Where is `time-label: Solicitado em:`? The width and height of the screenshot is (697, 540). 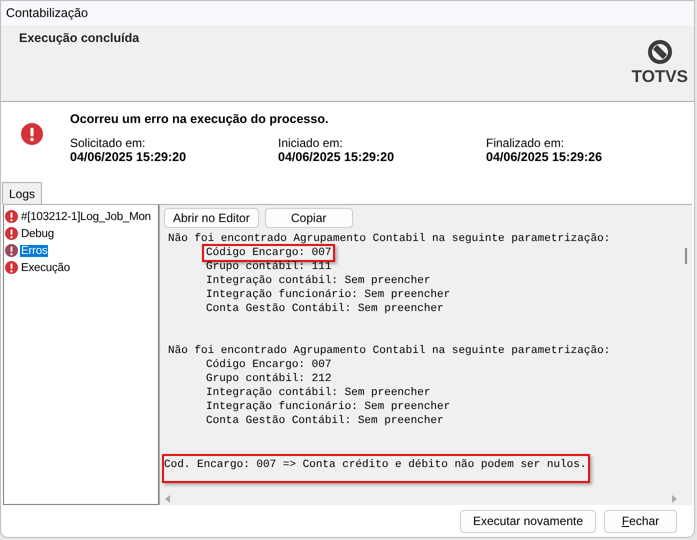
time-label: Solicitado em: is located at coordinates (108, 143).